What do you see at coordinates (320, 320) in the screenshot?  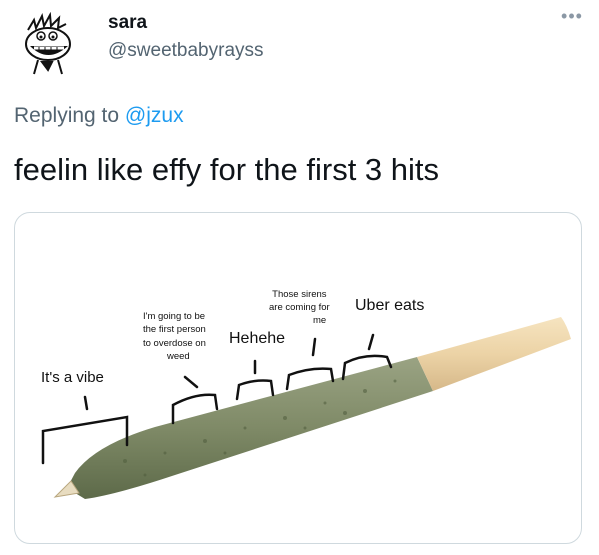 I see `label-sirens-line: me` at bounding box center [320, 320].